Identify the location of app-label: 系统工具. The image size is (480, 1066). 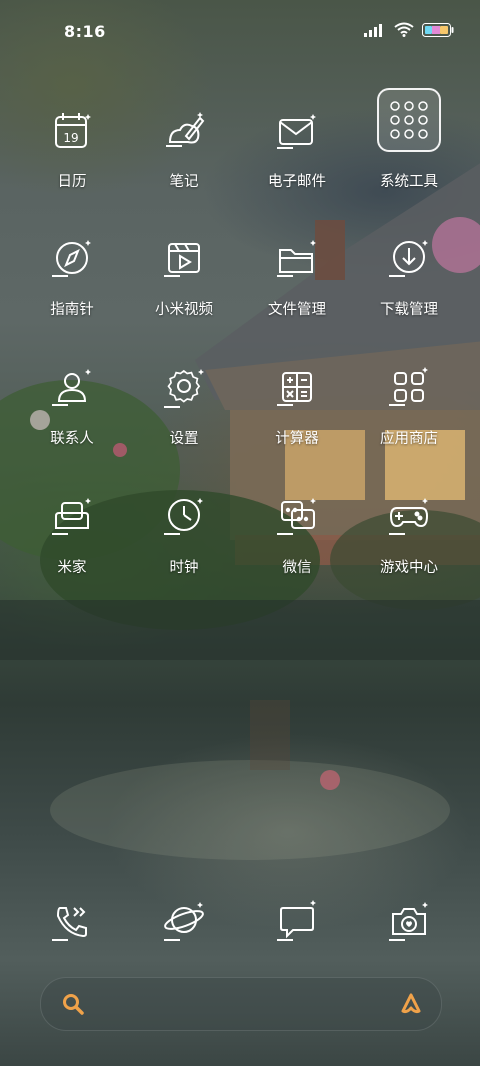
(409, 182).